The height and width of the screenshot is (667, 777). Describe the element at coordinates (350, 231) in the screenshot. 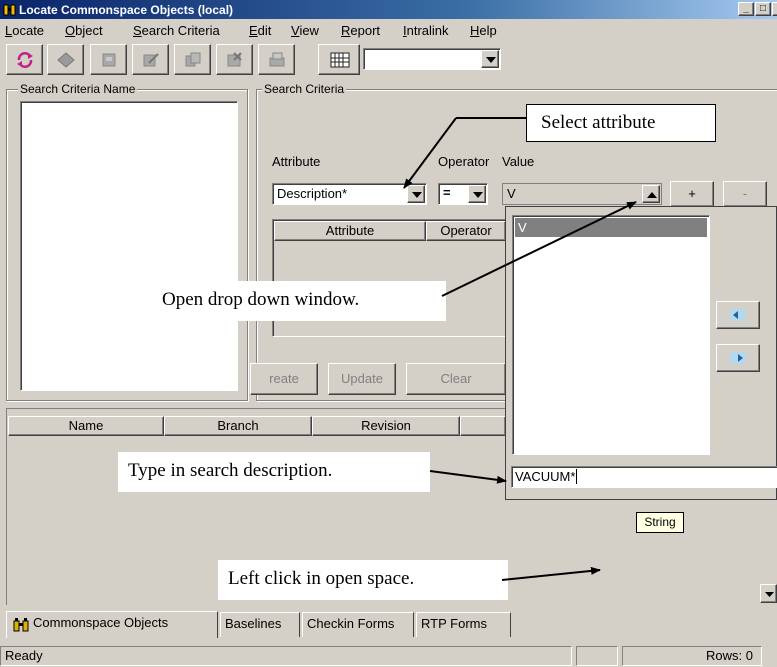

I see `criteria-column-attribute: Attribute` at that location.